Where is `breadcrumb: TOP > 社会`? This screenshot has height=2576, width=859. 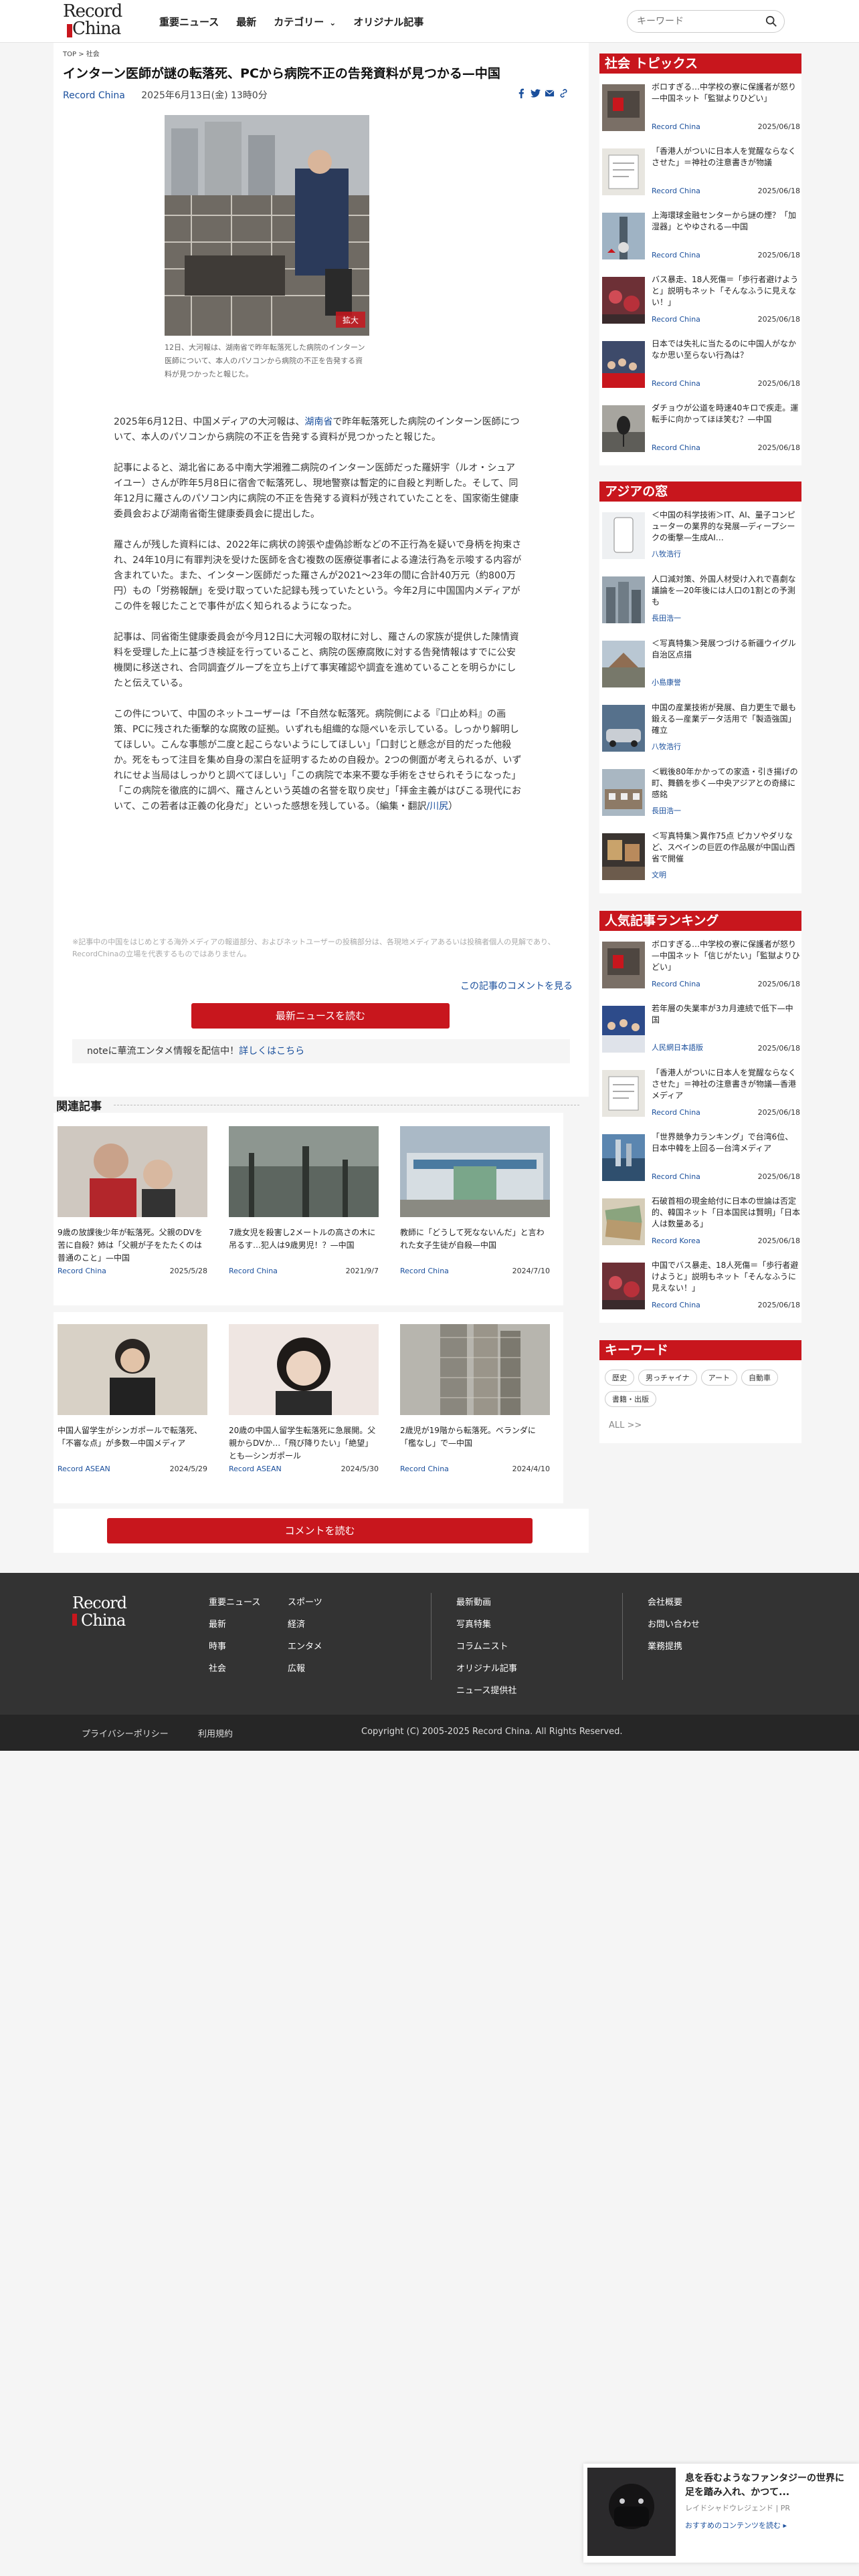 breadcrumb: TOP > 社会 is located at coordinates (81, 53).